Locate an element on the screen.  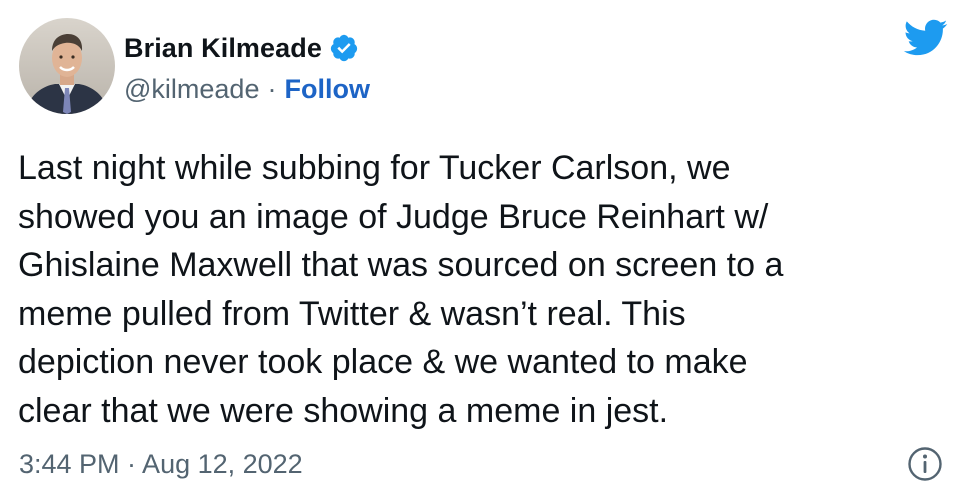
avatar is located at coordinates (67, 66).